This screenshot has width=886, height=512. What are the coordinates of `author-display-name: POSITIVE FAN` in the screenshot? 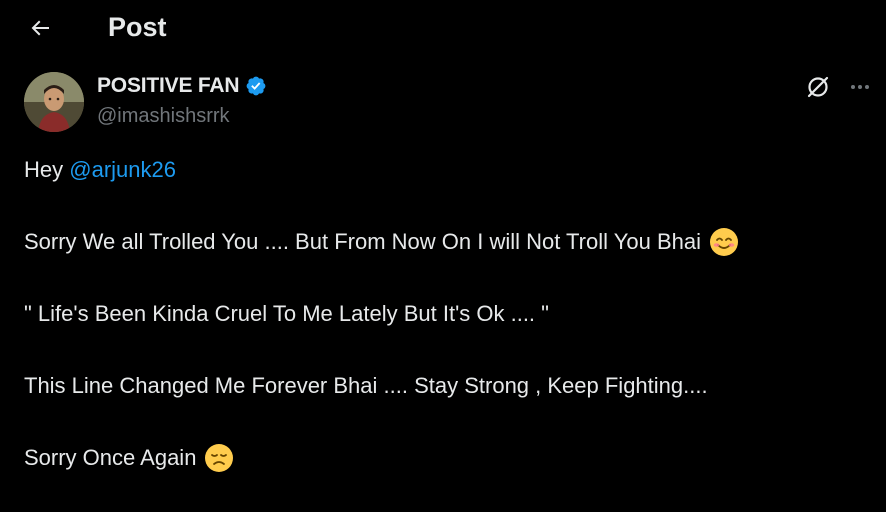 It's located at (168, 86).